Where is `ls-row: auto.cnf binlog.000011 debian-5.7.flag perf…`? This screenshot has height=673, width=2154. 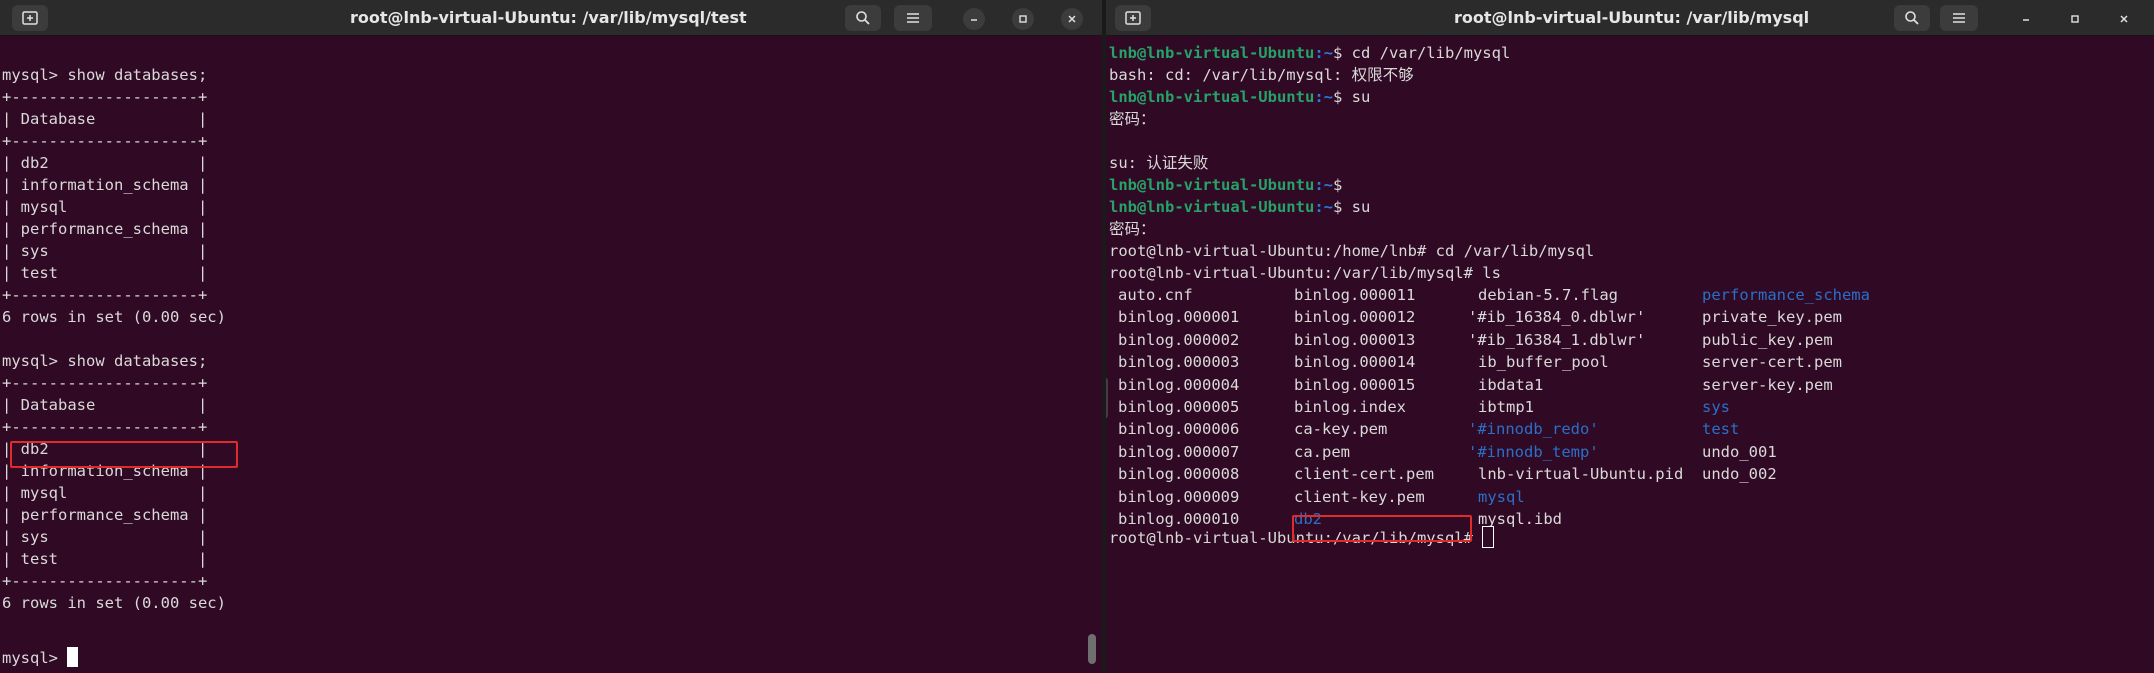 ls-row: auto.cnf binlog.000011 debian-5.7.flag perf… is located at coordinates (1606, 295).